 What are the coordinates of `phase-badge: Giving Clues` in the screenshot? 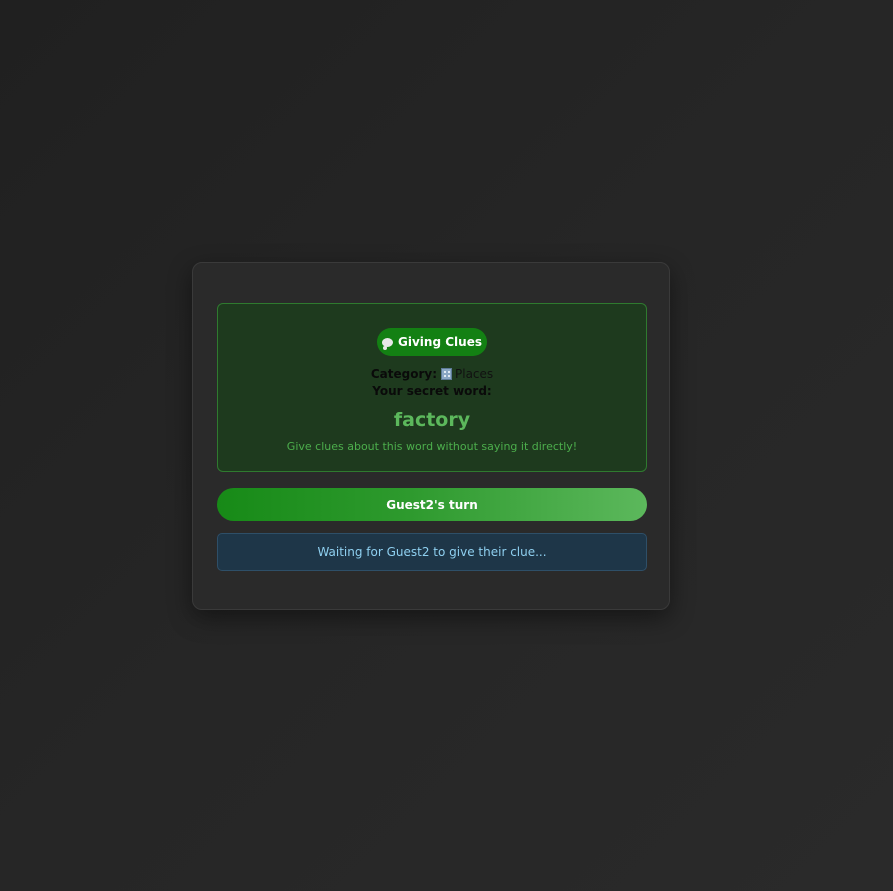 It's located at (432, 342).